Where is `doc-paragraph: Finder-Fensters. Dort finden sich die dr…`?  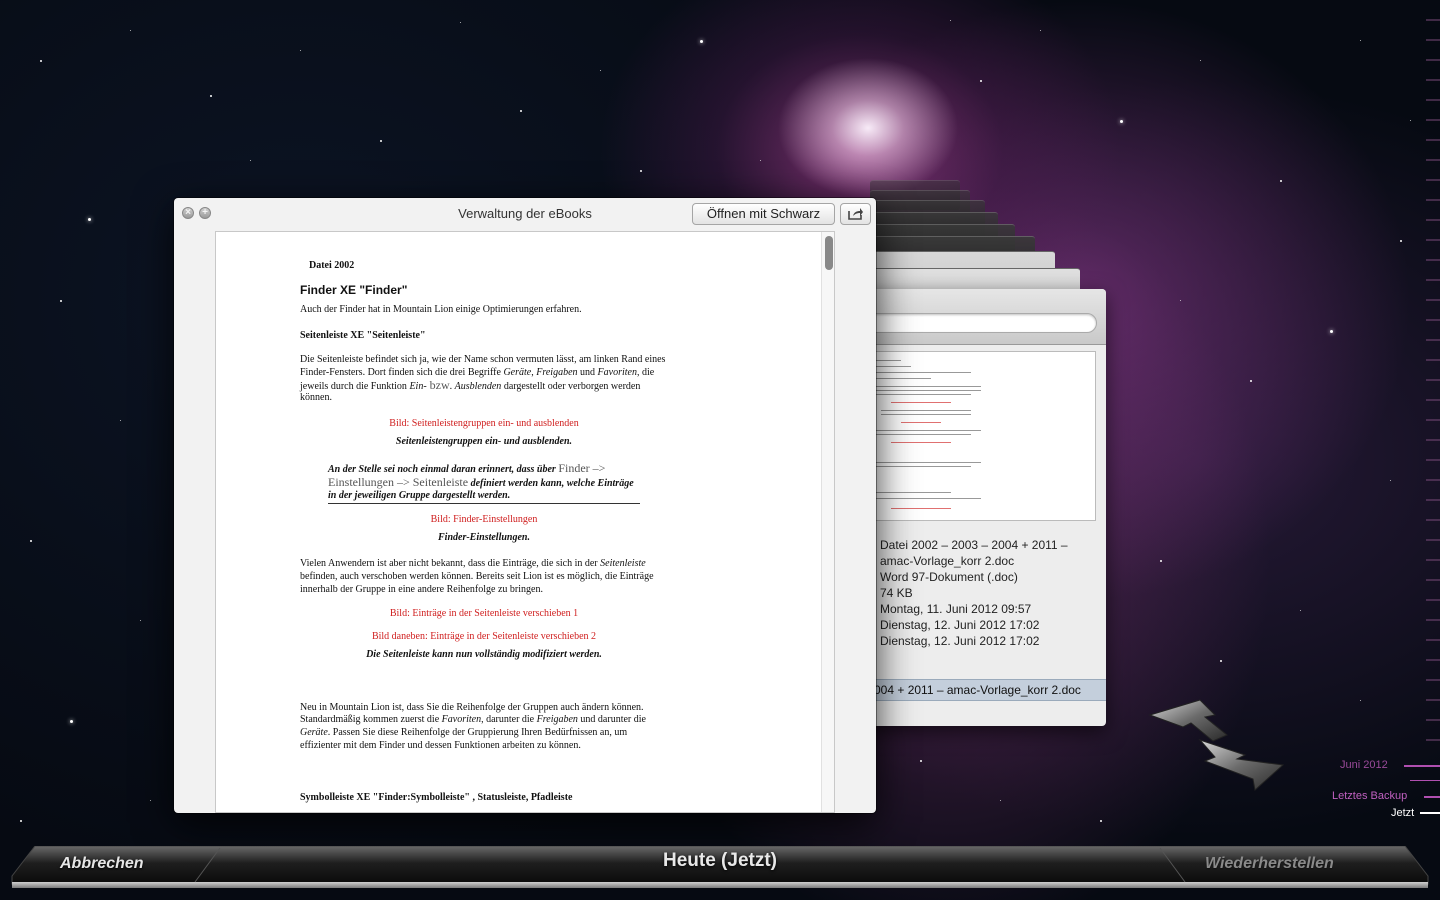 doc-paragraph: Finder-Fensters. Dort finden sich die dr… is located at coordinates (477, 372).